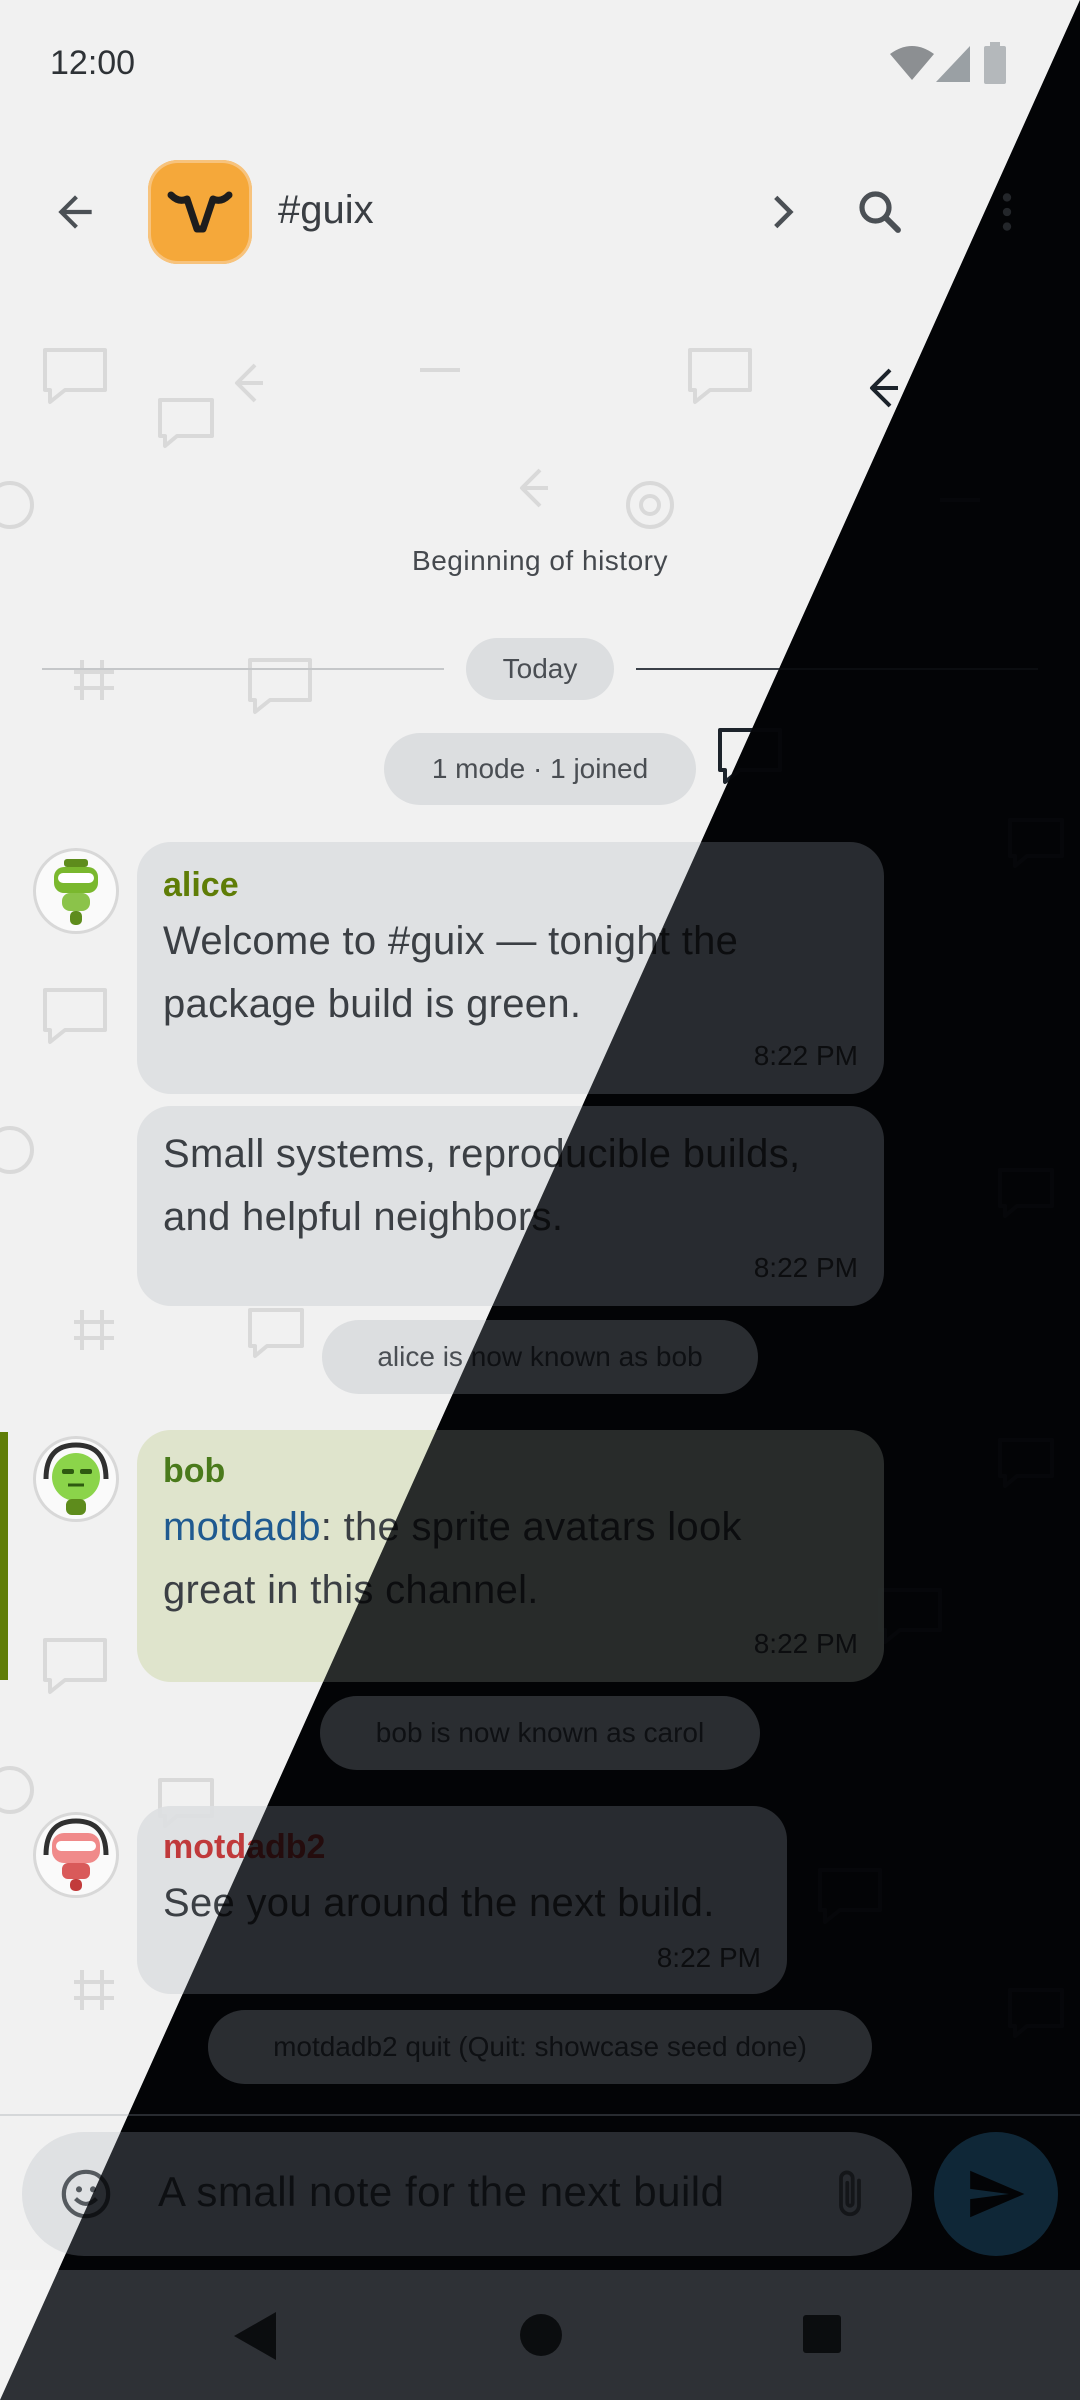  What do you see at coordinates (540, 2115) in the screenshot?
I see `composer-divider` at bounding box center [540, 2115].